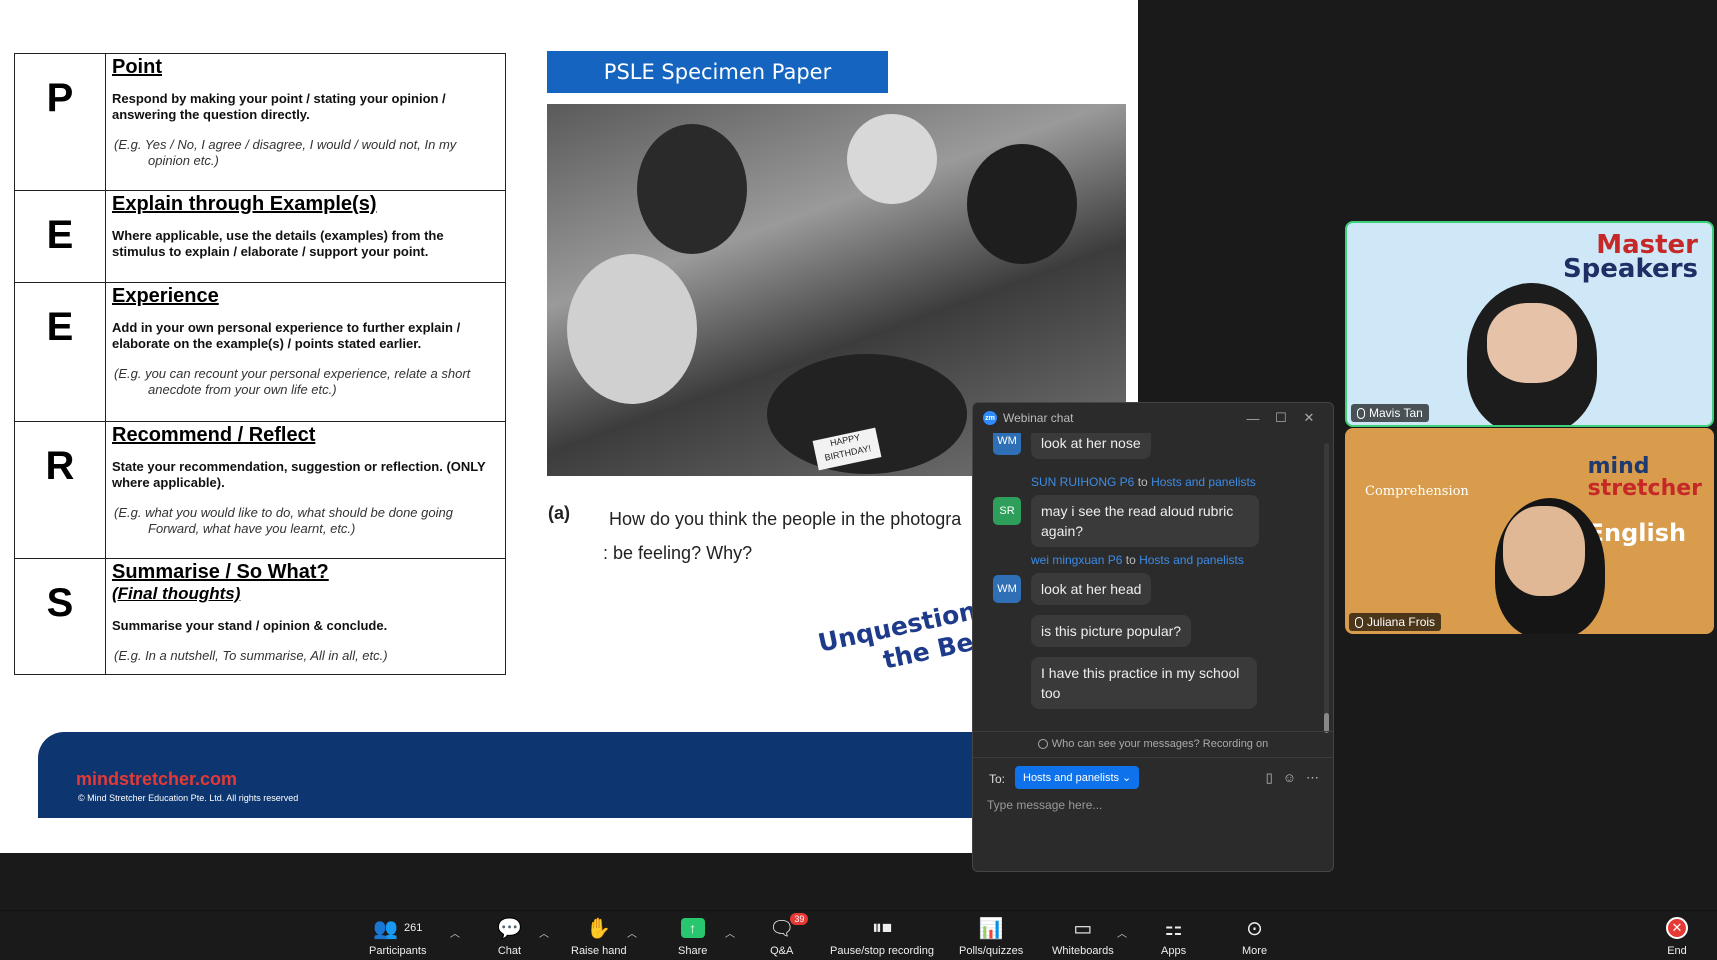  Describe the element at coordinates (730, 932) in the screenshot. I see `share-caret-icon: ︿` at that location.